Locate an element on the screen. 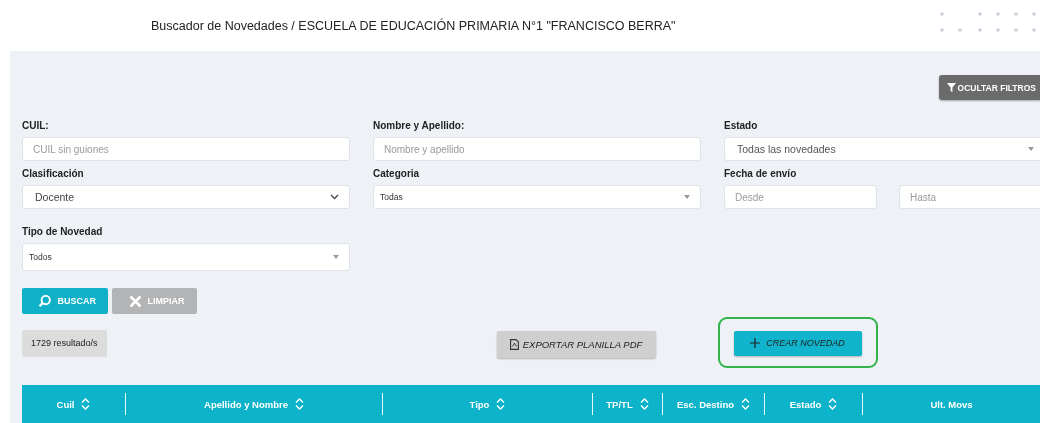 This screenshot has height=423, width=1040. column-header: Esc. Destino is located at coordinates (713, 404).